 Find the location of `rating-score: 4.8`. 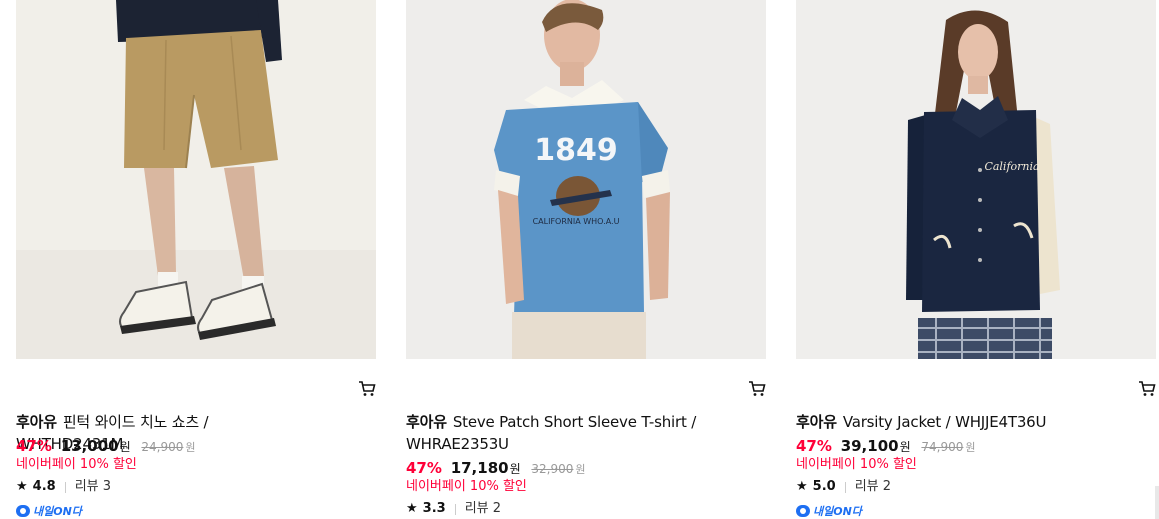

rating-score: 4.8 is located at coordinates (44, 486).